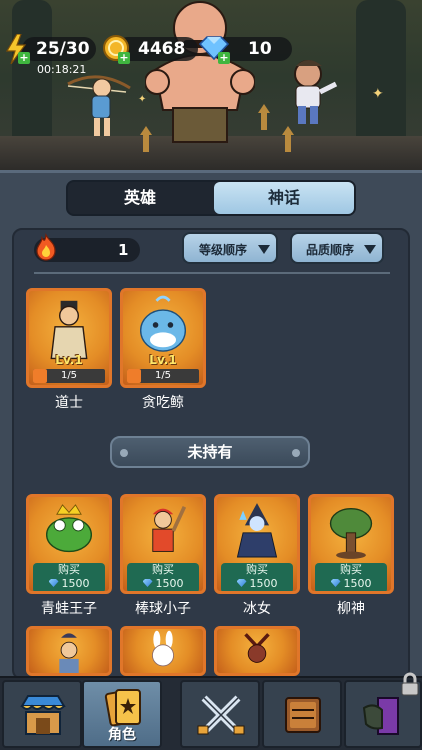 The height and width of the screenshot is (750, 422). I want to click on energy-counter: 25/30, so click(59, 49).